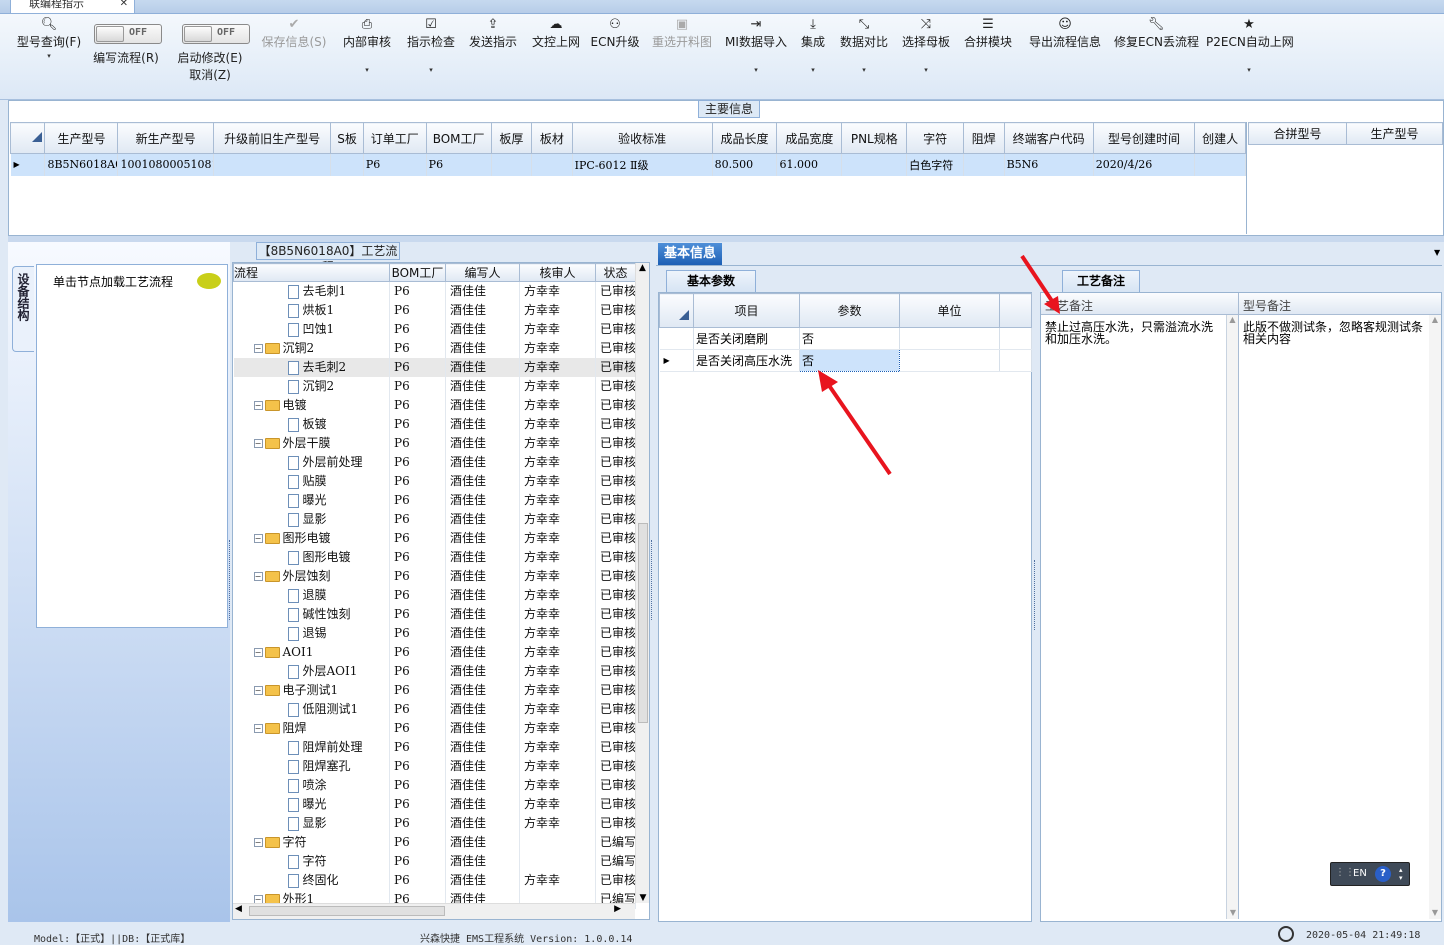 This screenshot has width=1444, height=945. What do you see at coordinates (434, 728) in the screenshot?
I see `flow-row: − 阻焊 P6 酒佳佳 方幸幸 已审核` at bounding box center [434, 728].